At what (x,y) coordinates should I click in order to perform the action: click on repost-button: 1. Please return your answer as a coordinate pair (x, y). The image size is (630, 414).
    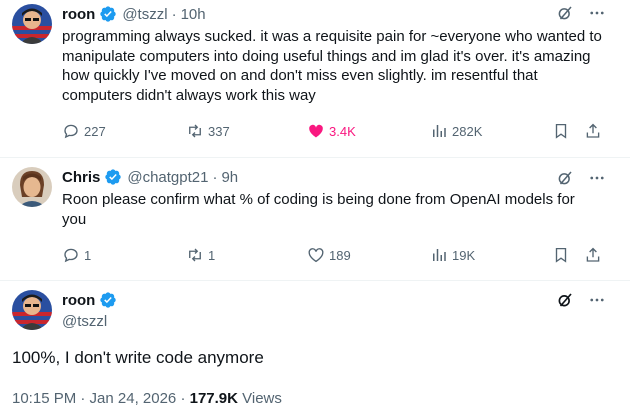
    Looking at the image, I should click on (200, 255).